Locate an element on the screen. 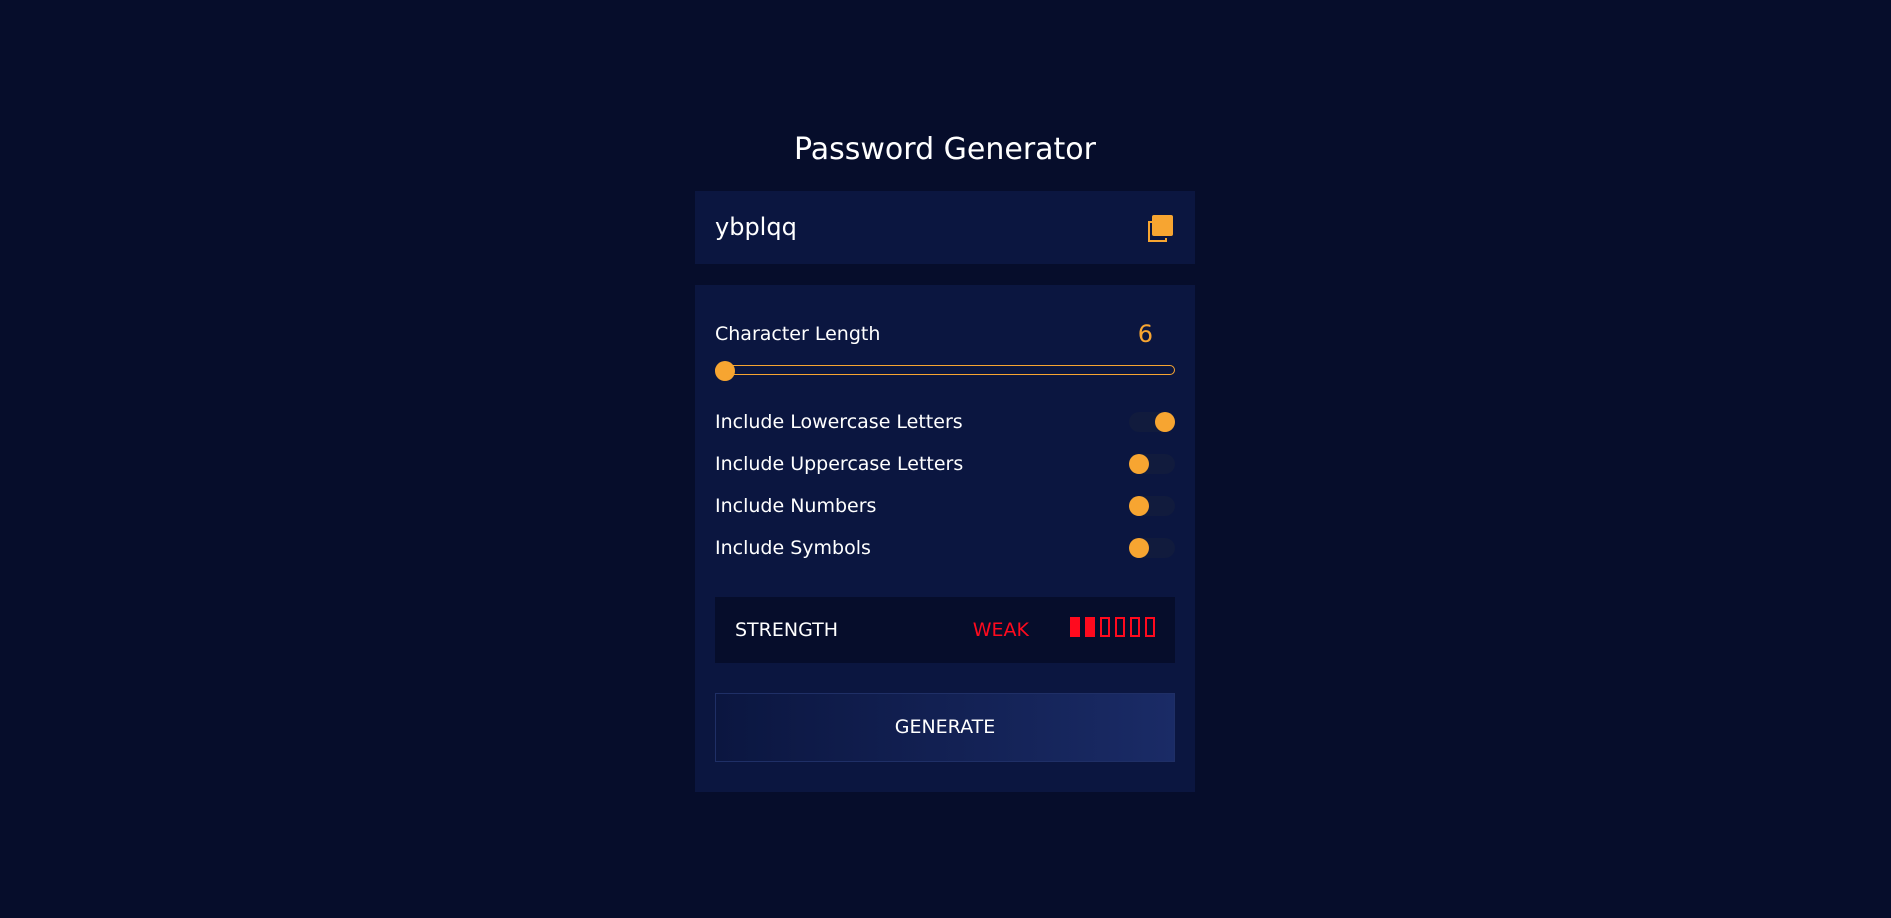 The height and width of the screenshot is (918, 1891). strength-label: STRENGTH is located at coordinates (787, 630).